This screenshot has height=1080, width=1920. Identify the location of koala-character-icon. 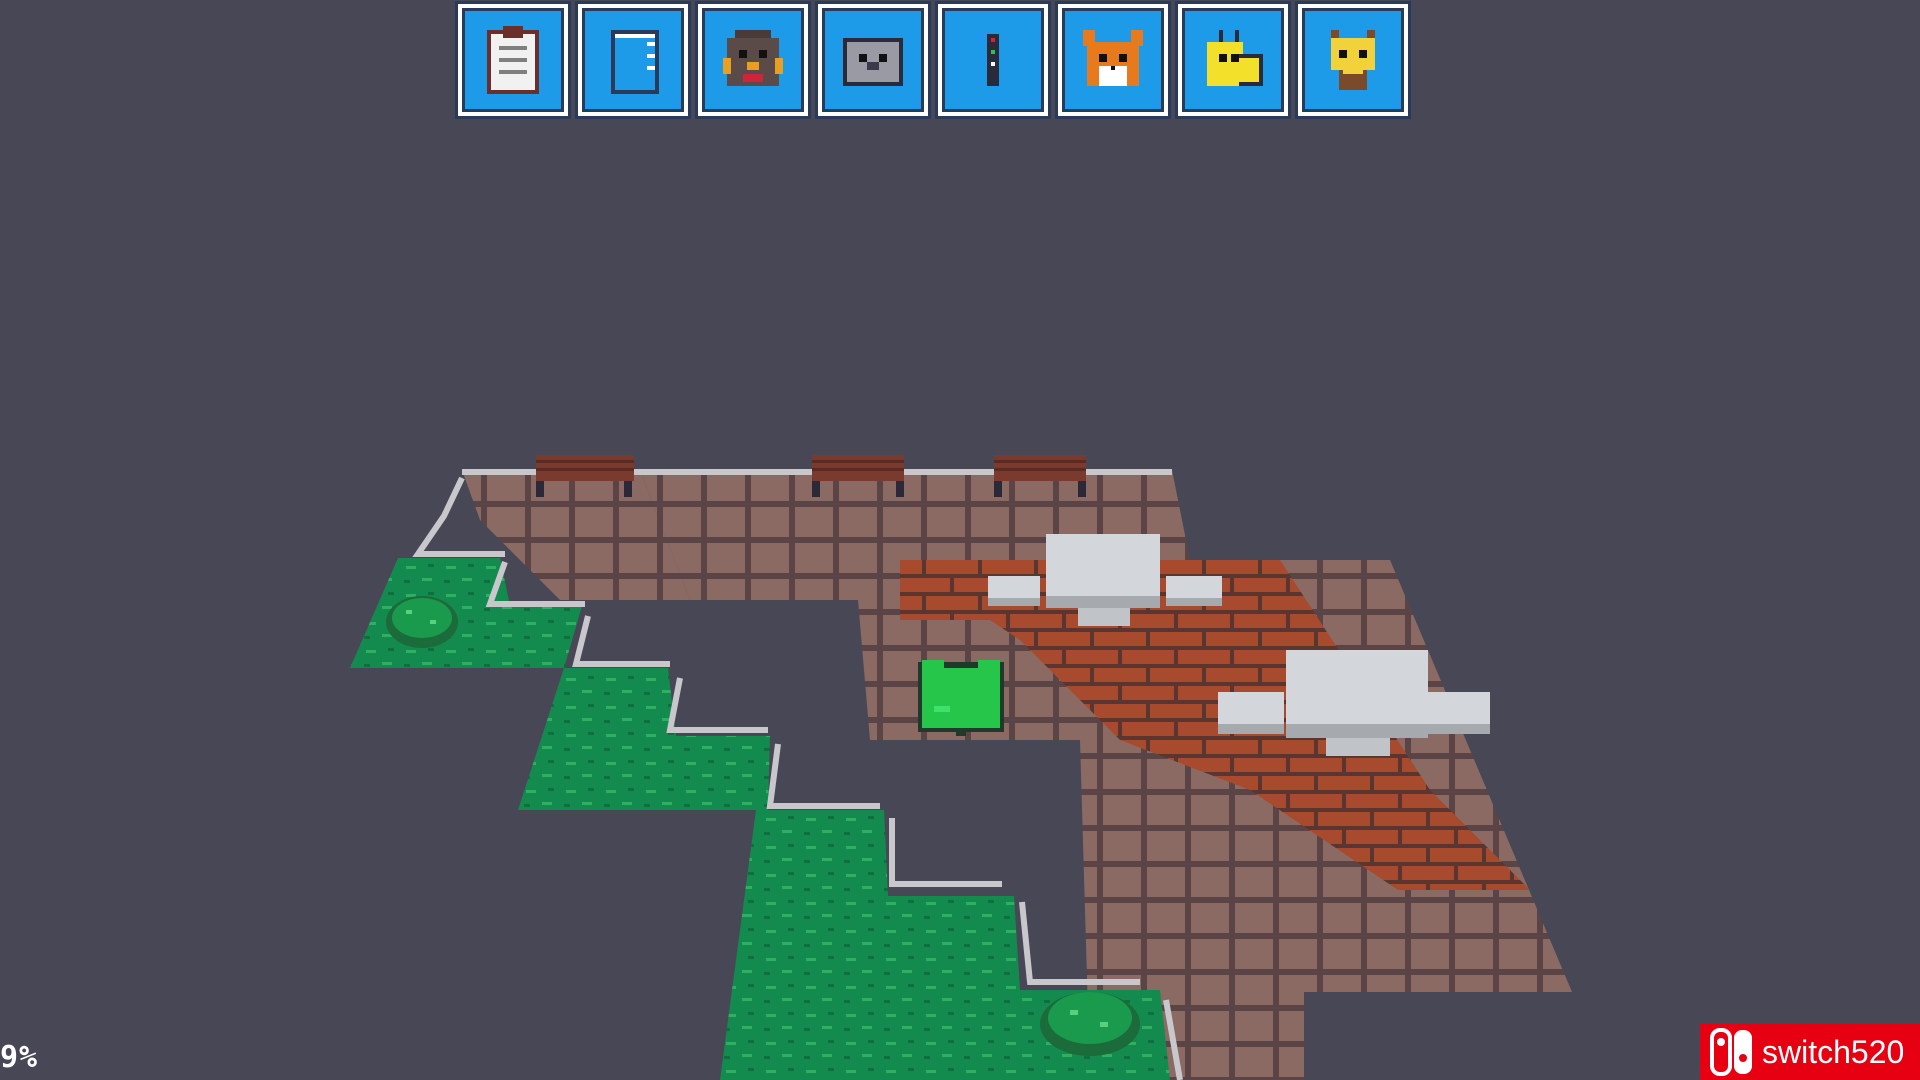
(873, 62).